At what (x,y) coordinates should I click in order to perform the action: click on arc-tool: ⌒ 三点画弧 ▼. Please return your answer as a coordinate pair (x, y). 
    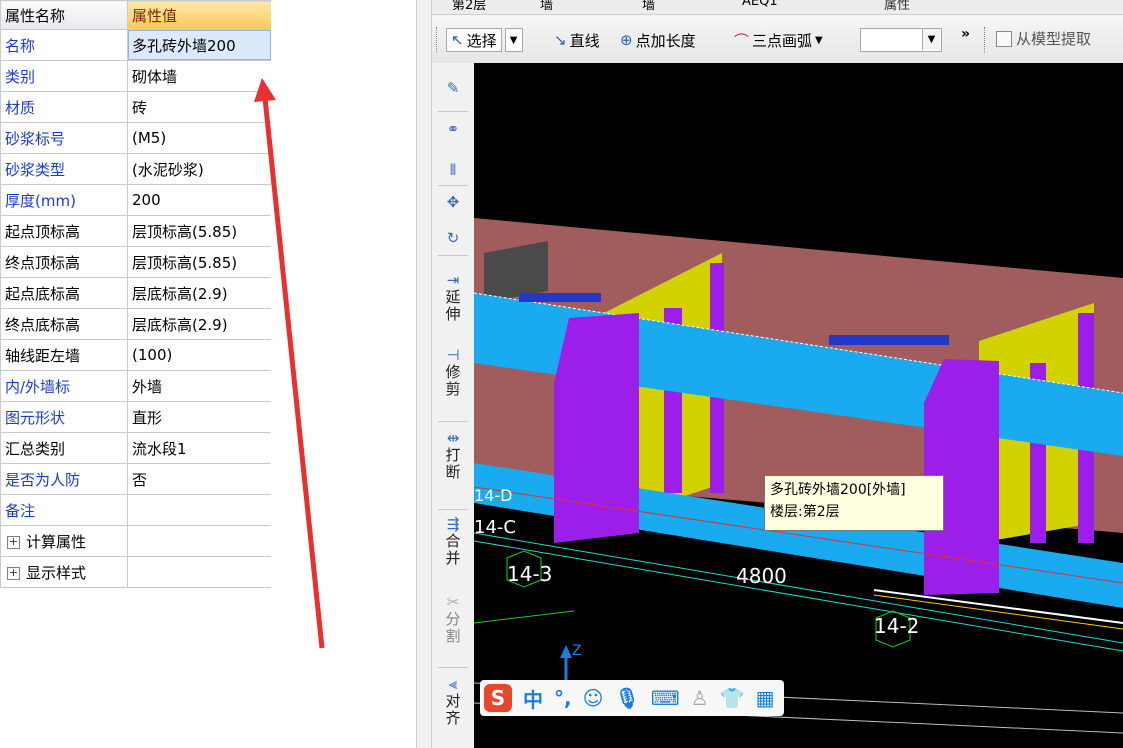
    Looking at the image, I should click on (778, 40).